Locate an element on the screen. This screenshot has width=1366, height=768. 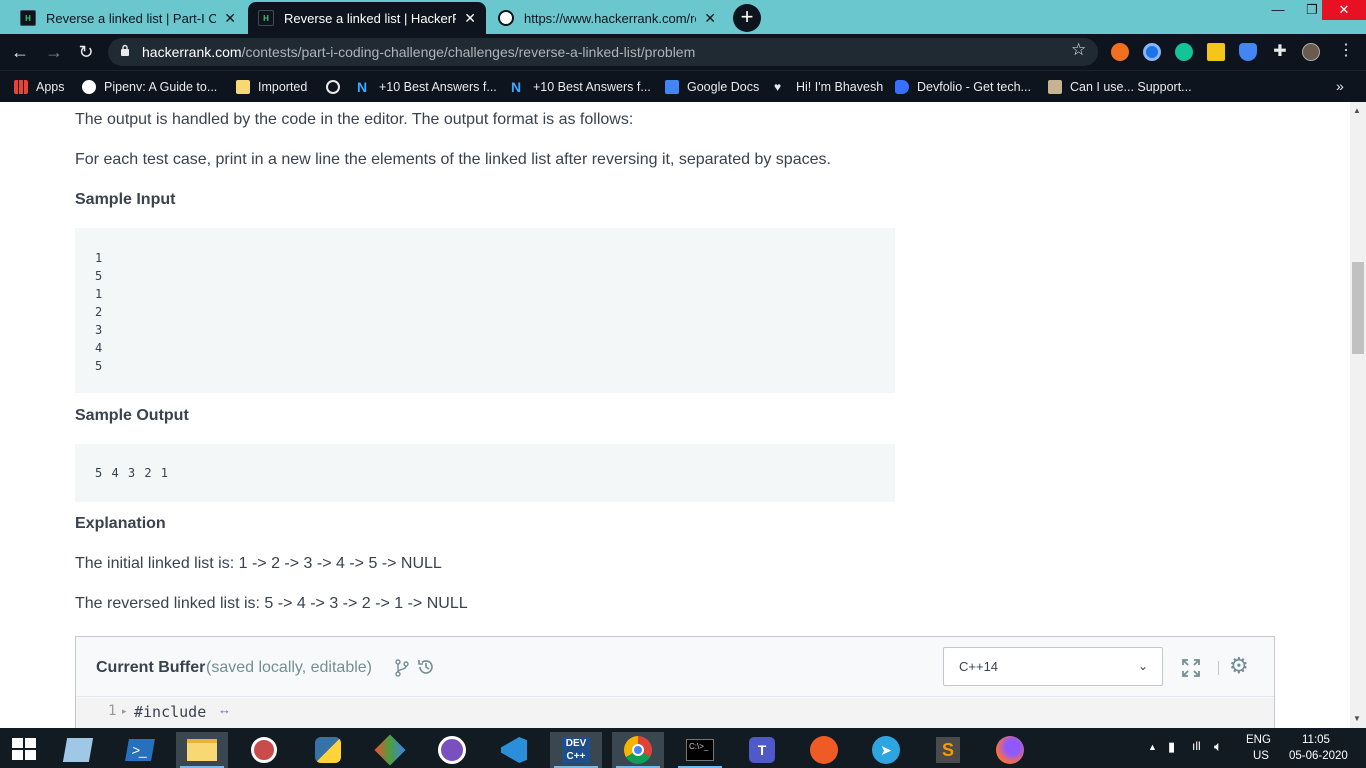
snipping-tool-icon is located at coordinates (264, 750).